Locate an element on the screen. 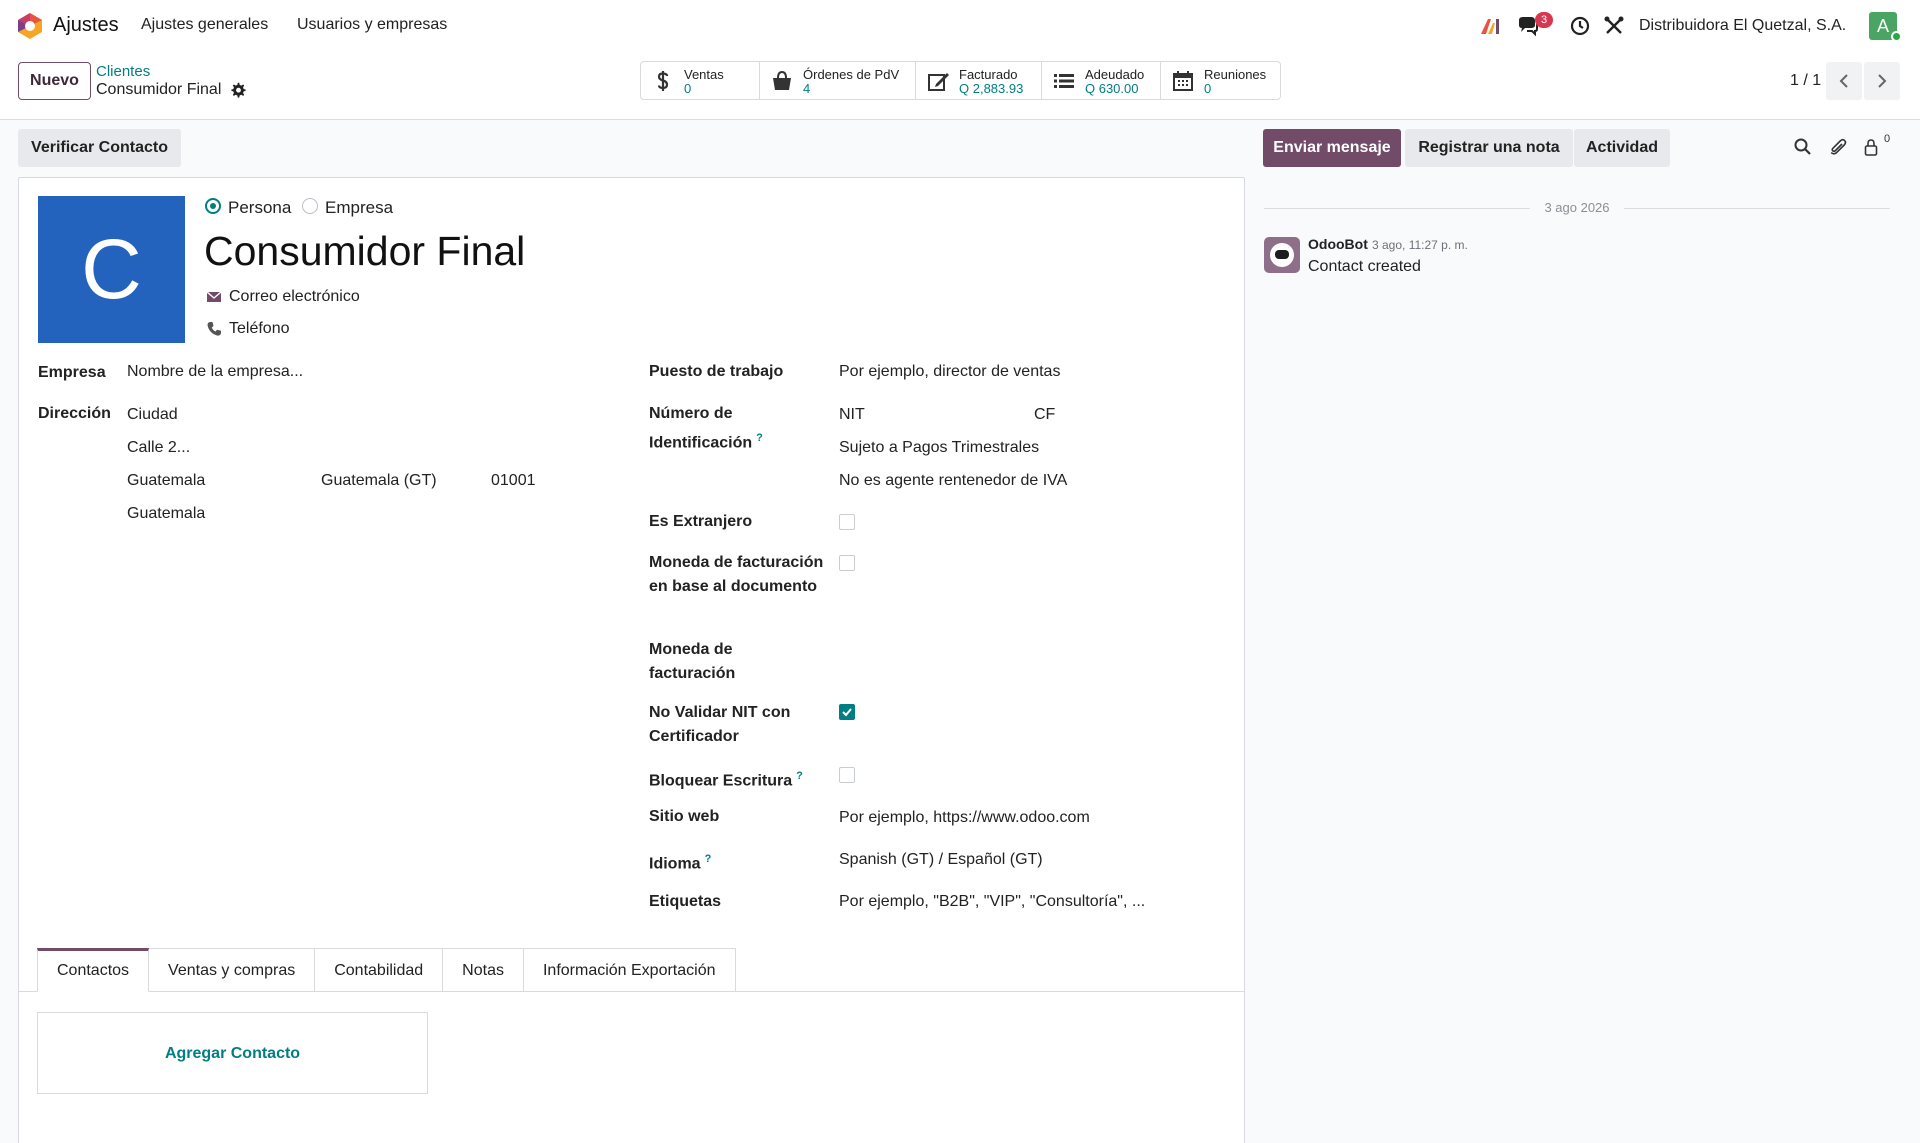  iva-agent-select: No es agente rentenedor de IVA is located at coordinates (953, 481).